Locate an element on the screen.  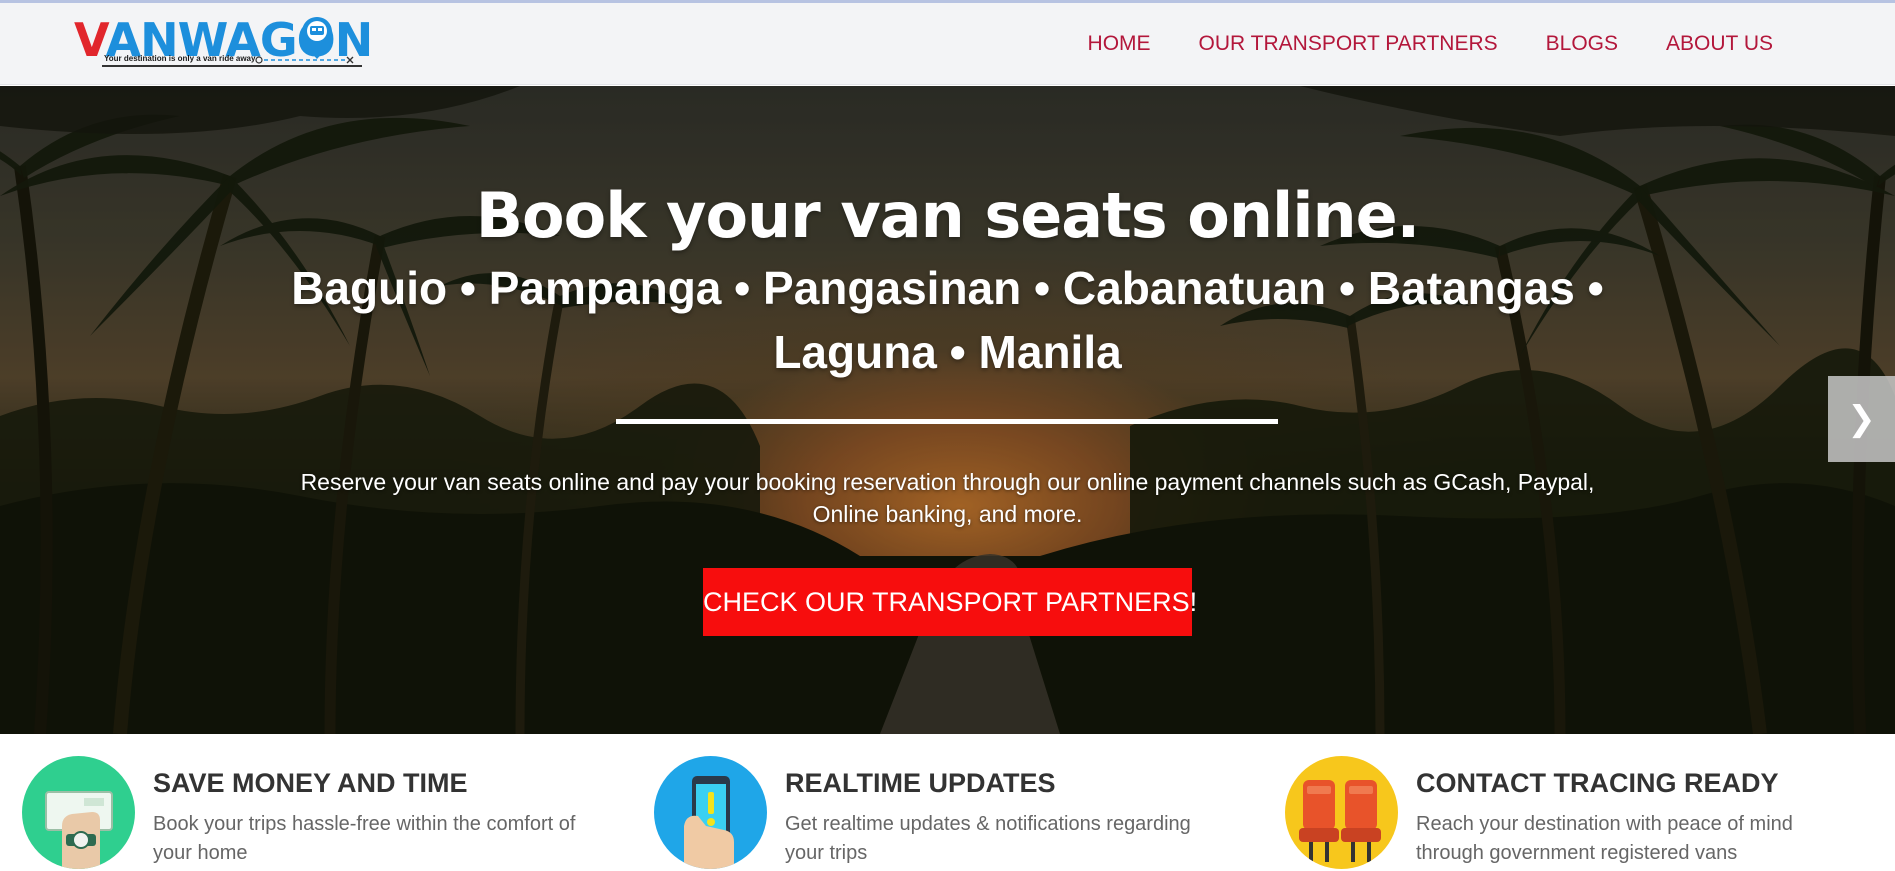
nav-about-us: ABOUT US is located at coordinates (1719, 44).